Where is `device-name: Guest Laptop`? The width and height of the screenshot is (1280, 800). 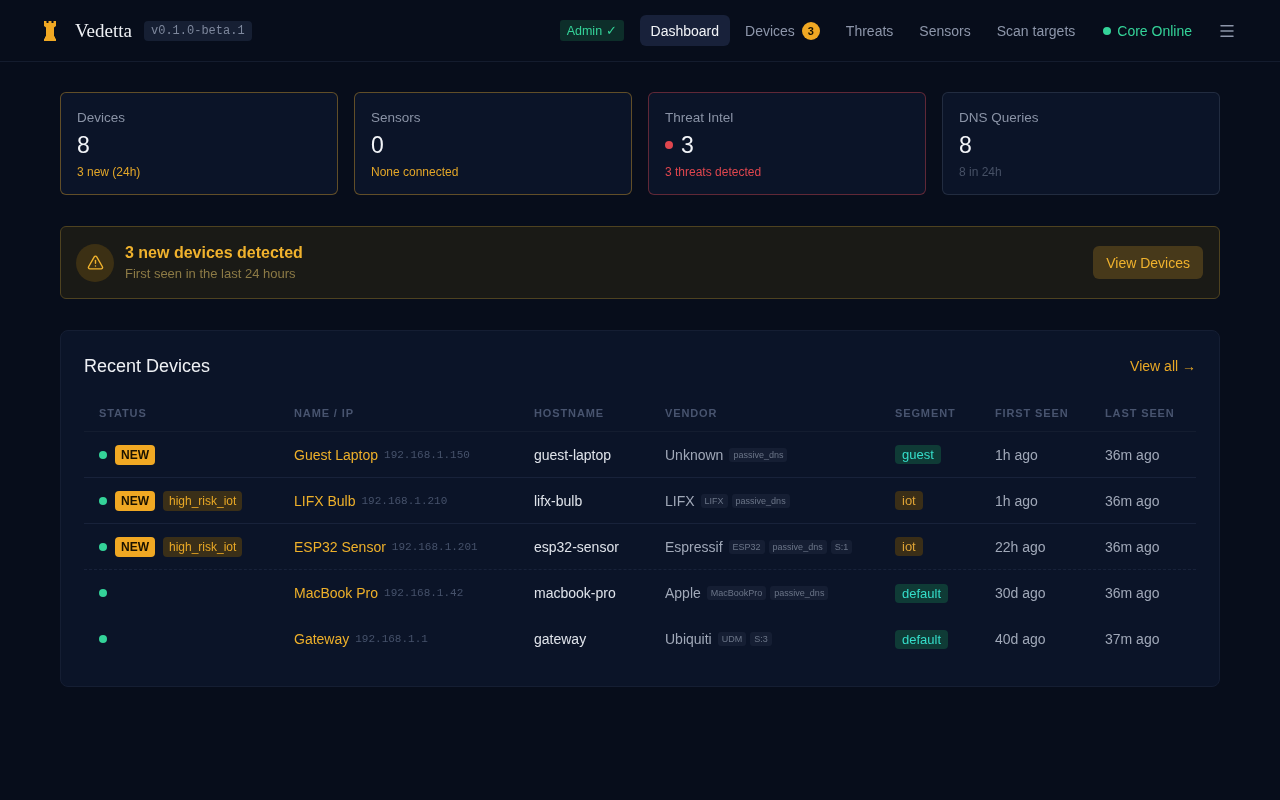 device-name: Guest Laptop is located at coordinates (336, 454).